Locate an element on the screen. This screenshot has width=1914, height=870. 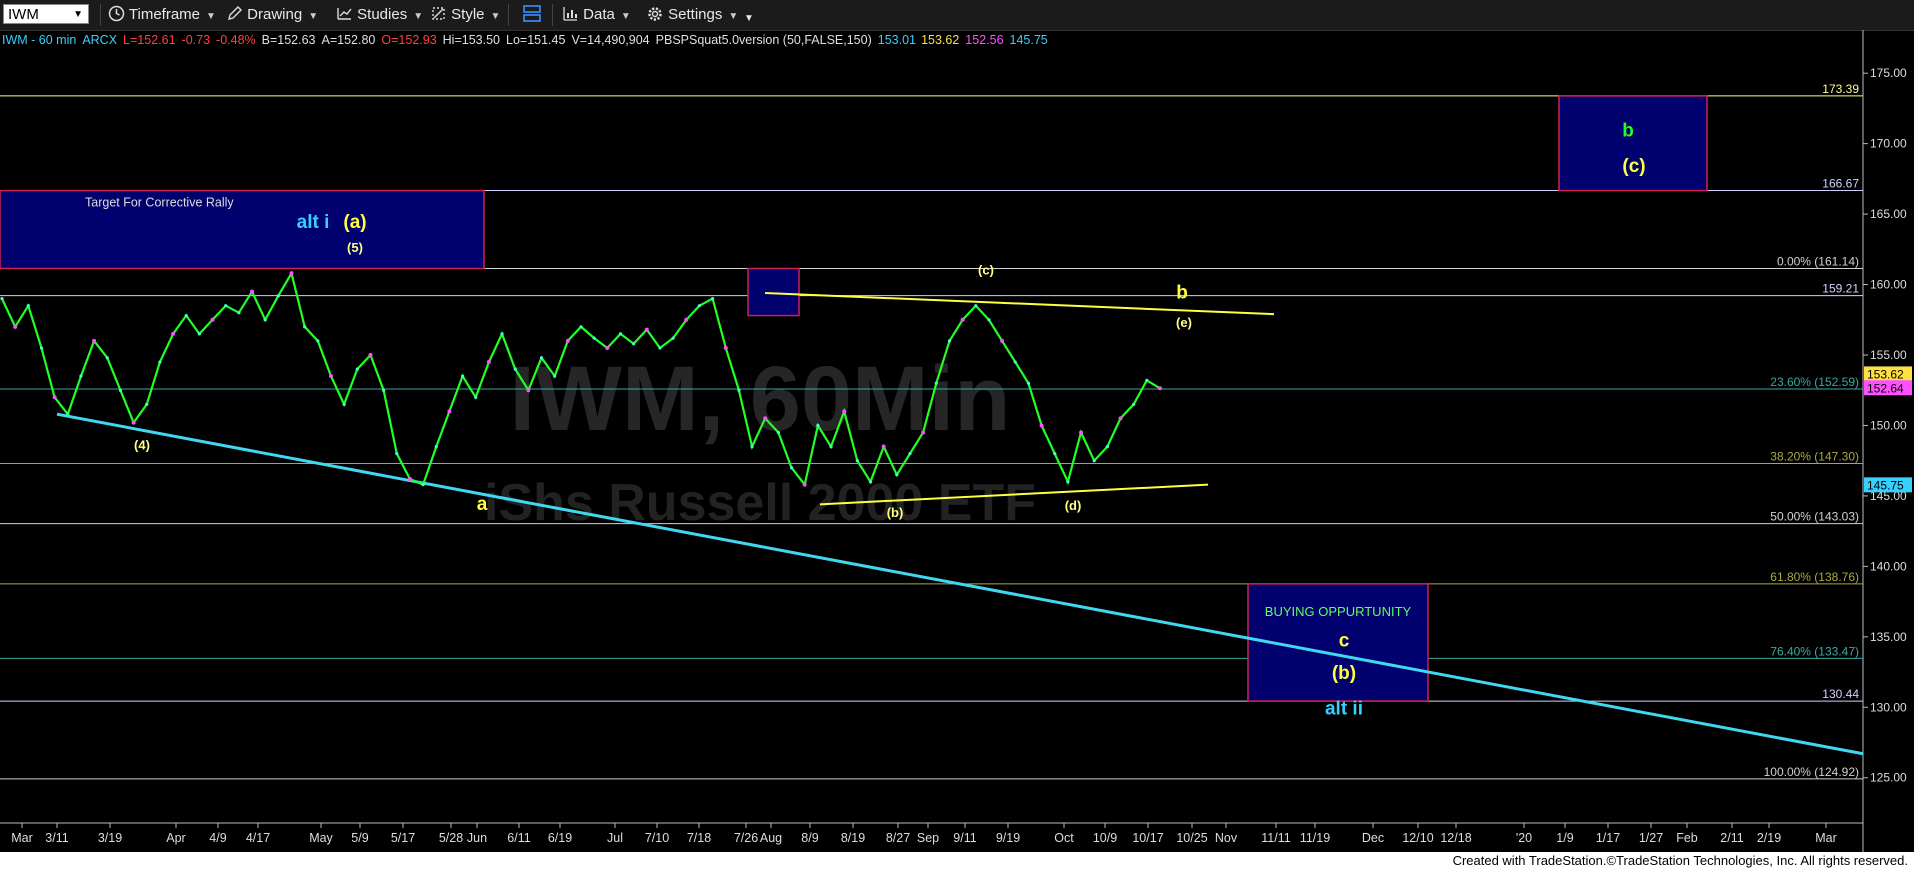
level-label: 0.00% (161.14) is located at coordinates (1818, 261).